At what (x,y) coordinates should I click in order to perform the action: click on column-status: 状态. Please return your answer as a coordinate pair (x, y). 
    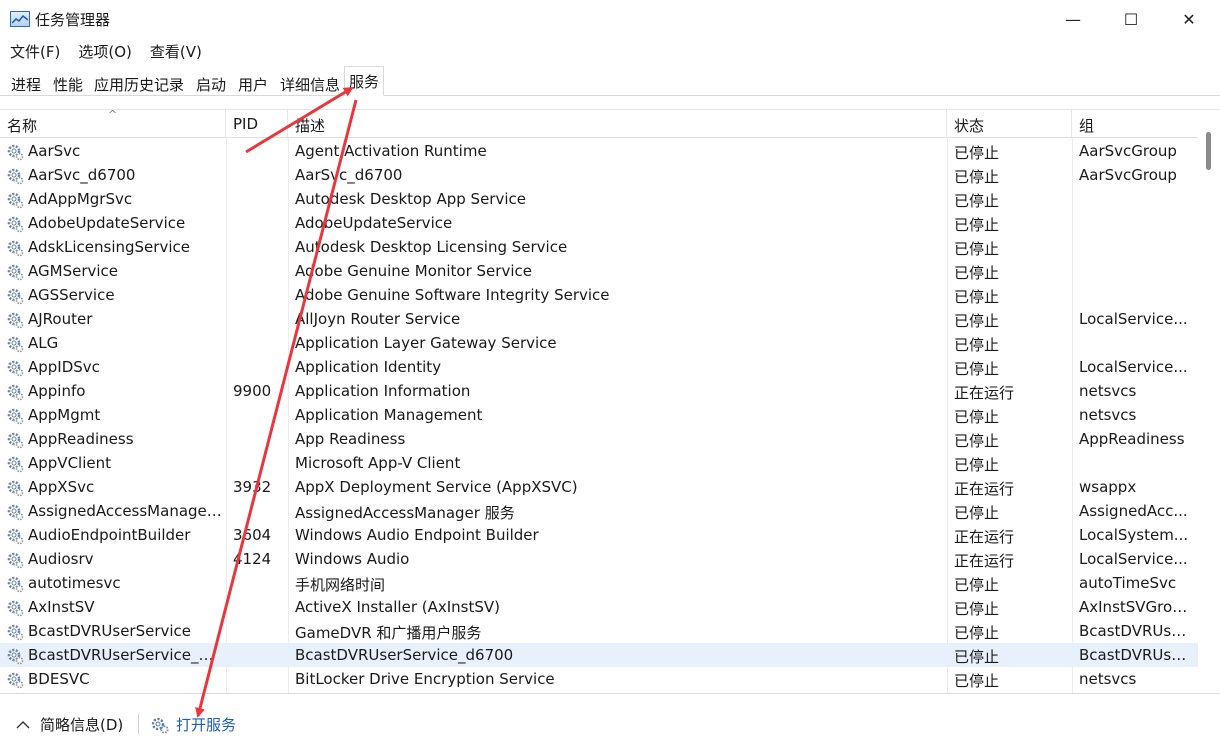
    Looking at the image, I should click on (1009, 124).